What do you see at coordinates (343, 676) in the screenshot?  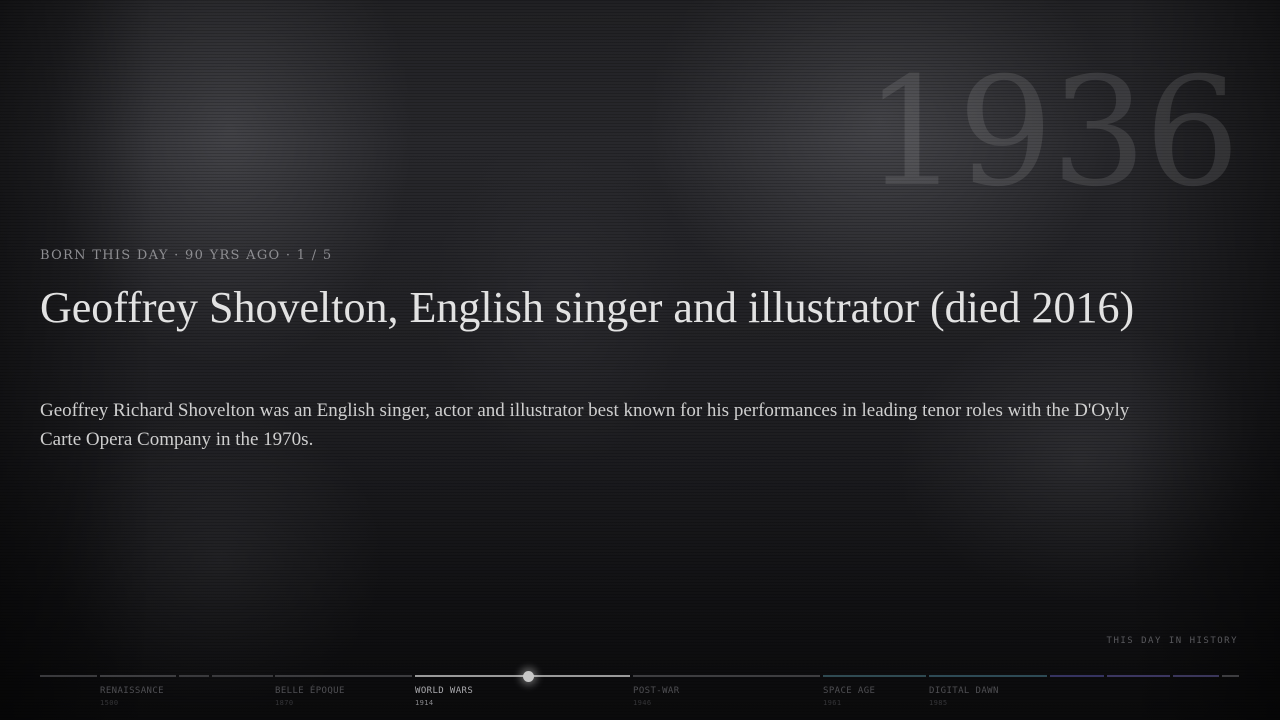 I see `timeline-segment-belle-epoque` at bounding box center [343, 676].